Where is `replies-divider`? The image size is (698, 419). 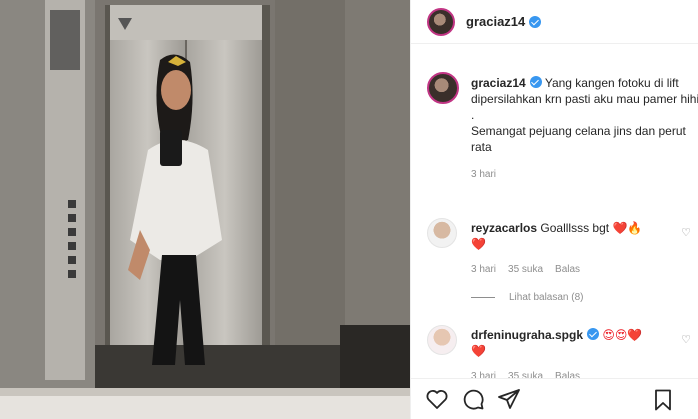 replies-divider is located at coordinates (483, 297).